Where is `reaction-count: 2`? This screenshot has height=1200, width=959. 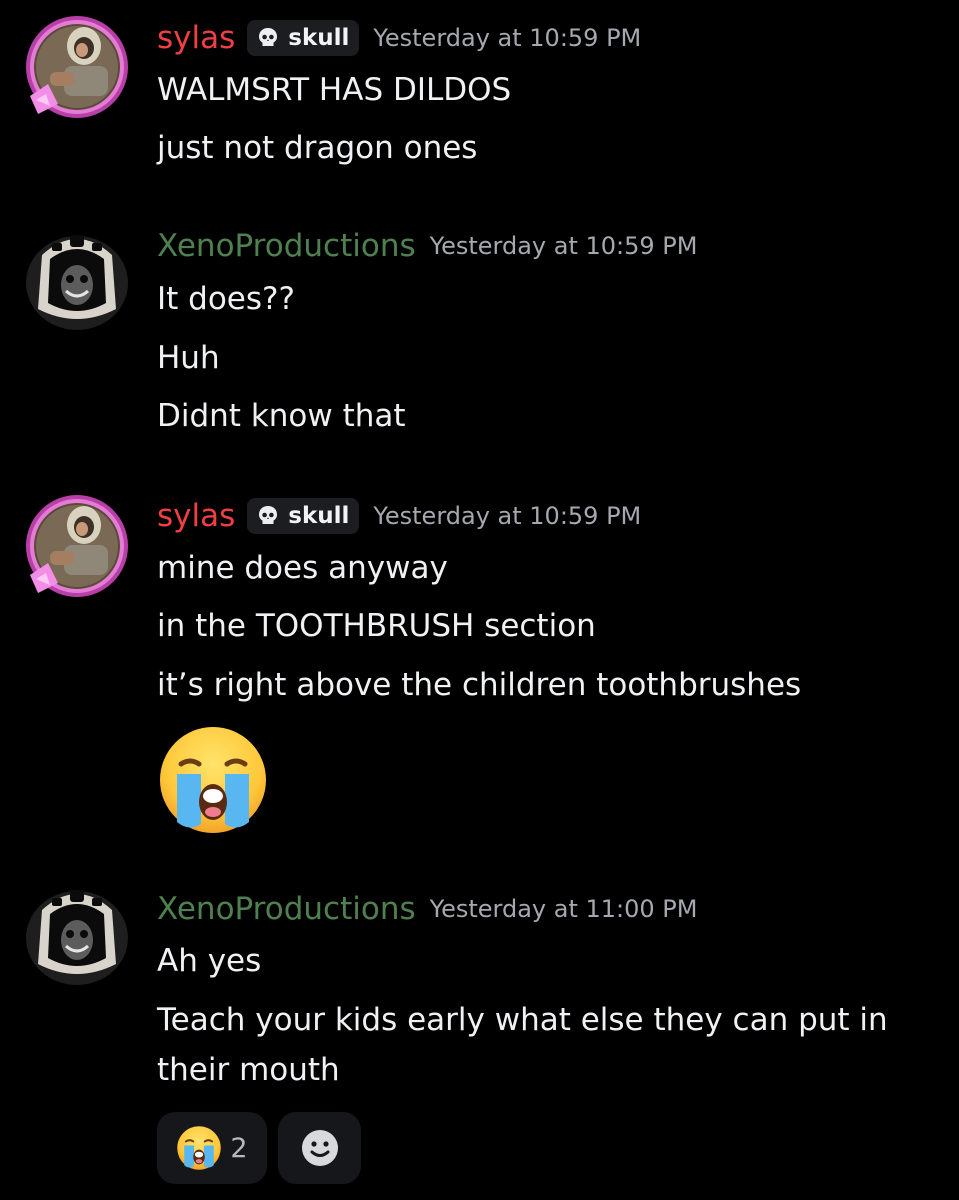
reaction-count: 2 is located at coordinates (239, 1148).